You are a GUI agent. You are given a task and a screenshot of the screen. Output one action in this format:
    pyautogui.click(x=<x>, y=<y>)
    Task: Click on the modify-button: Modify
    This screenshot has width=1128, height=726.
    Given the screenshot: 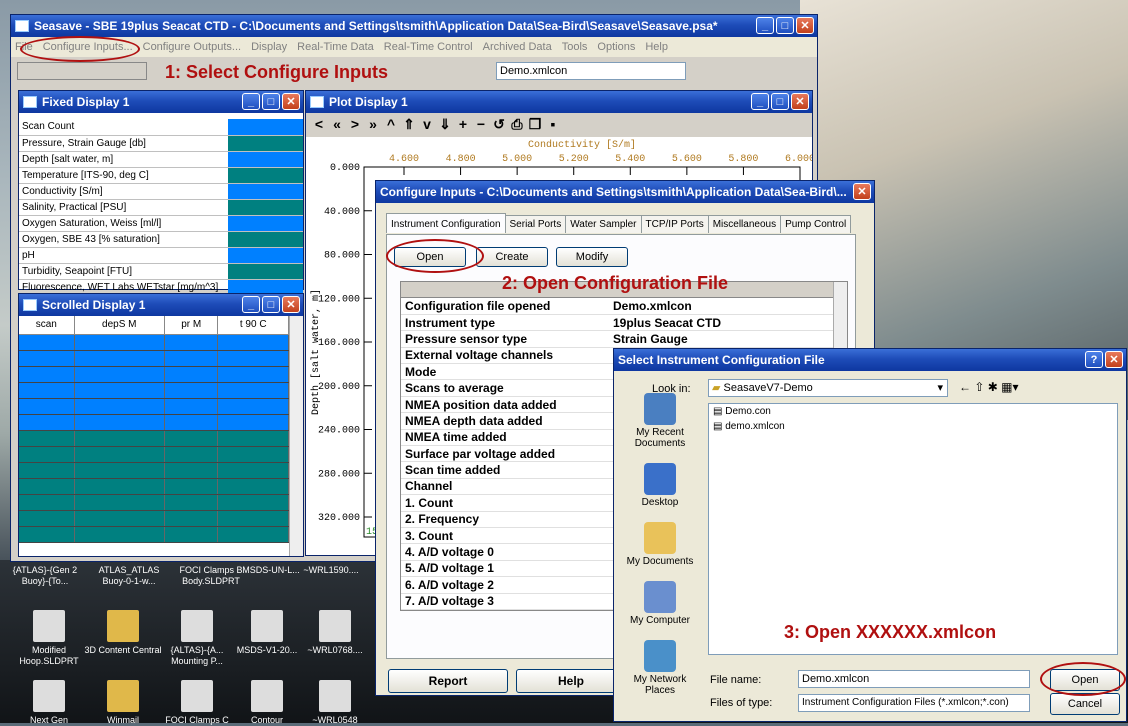 What is the action you would take?
    pyautogui.click(x=592, y=257)
    